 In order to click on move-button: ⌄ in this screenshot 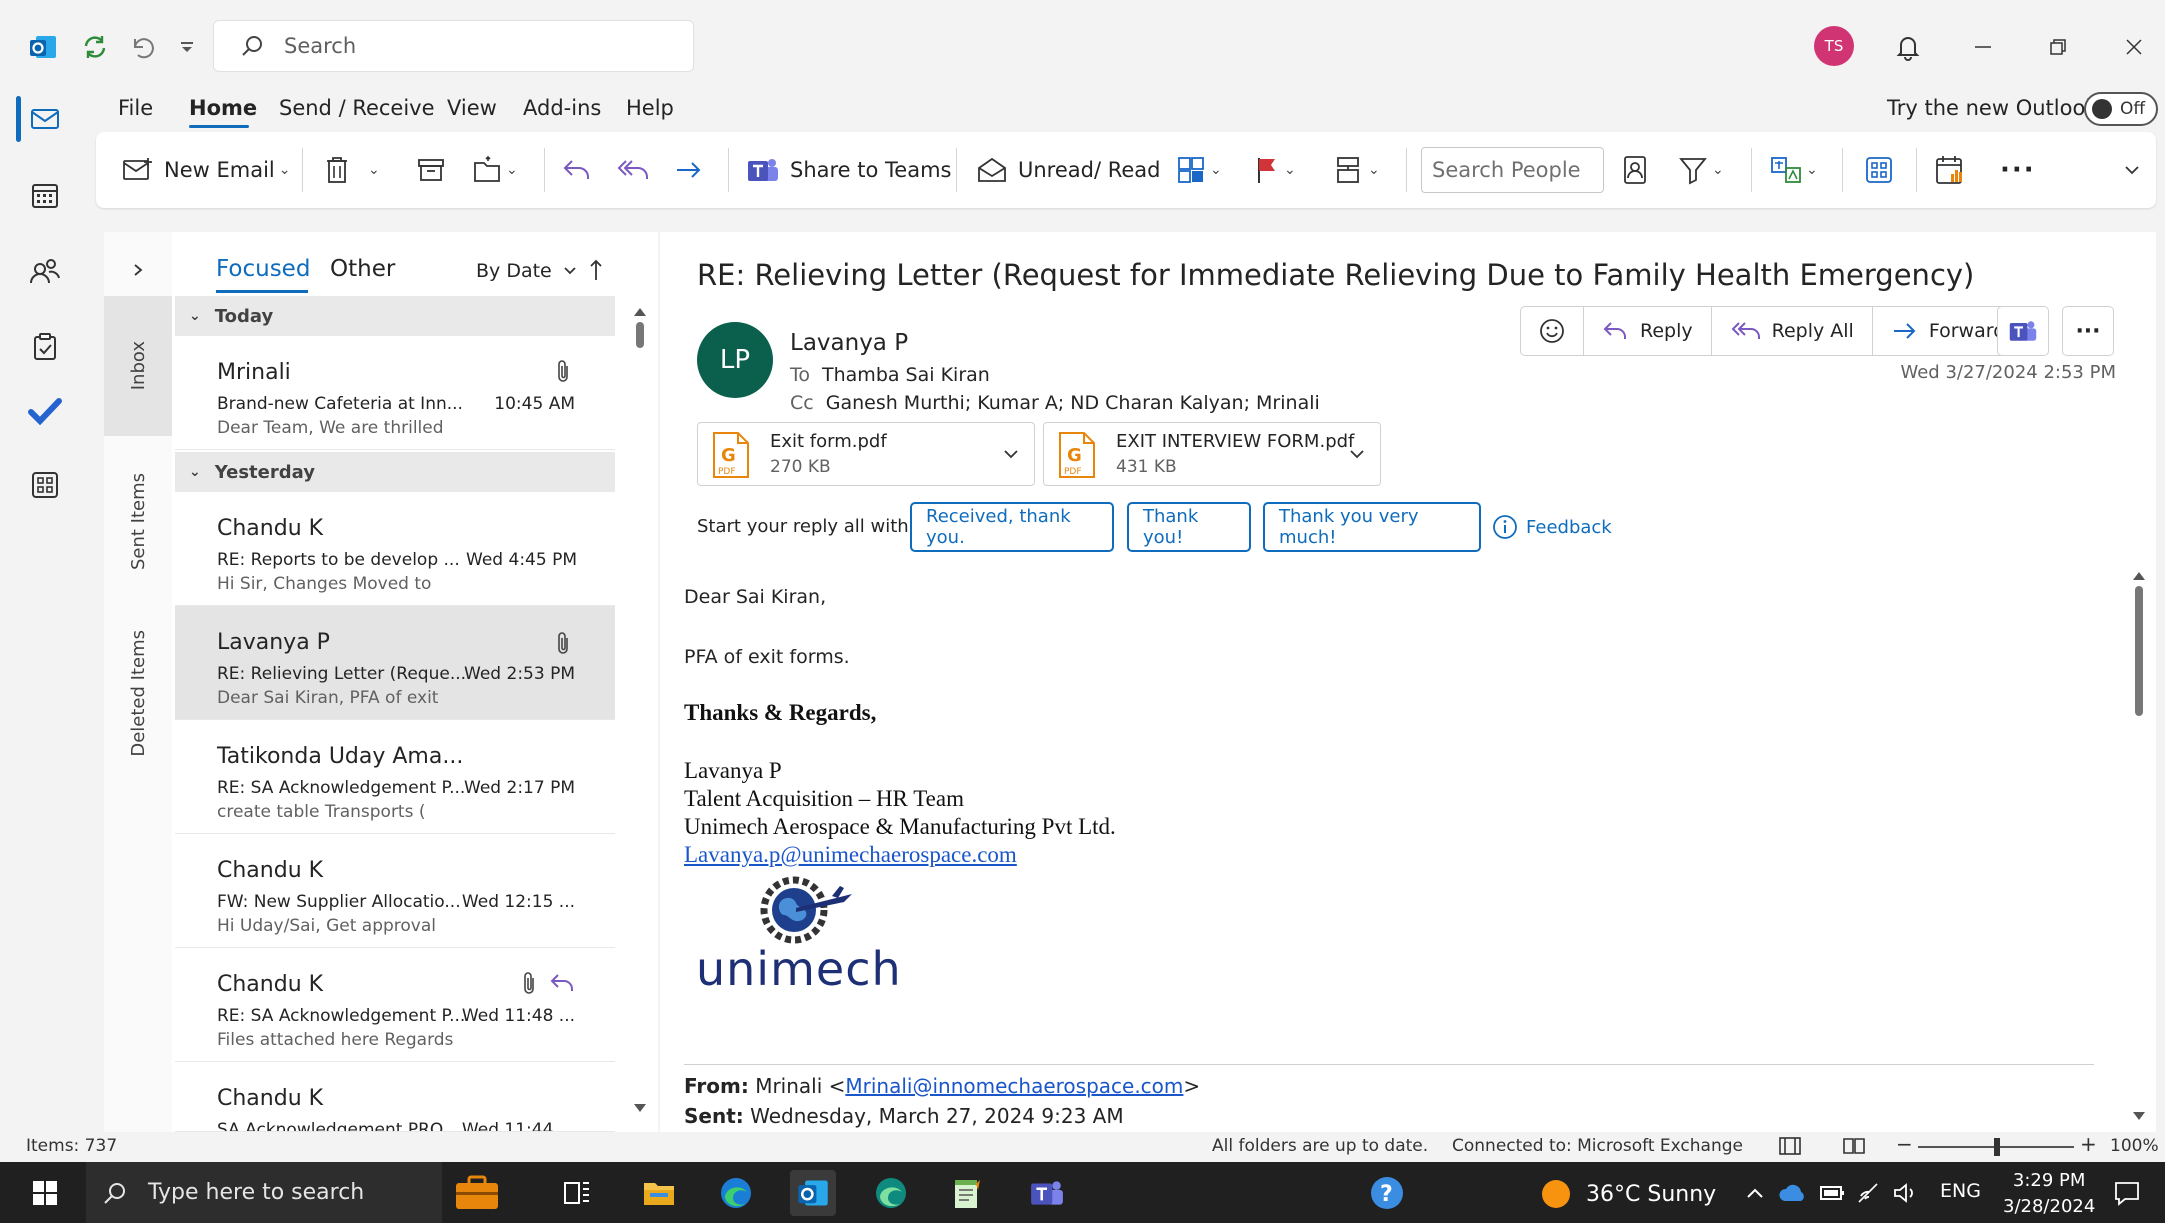, I will do `click(495, 170)`.